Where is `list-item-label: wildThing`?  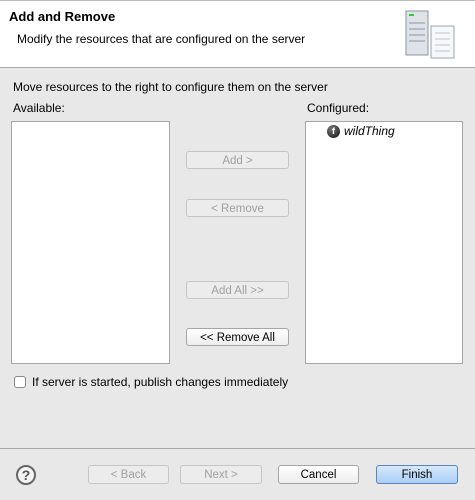
list-item-label: wildThing is located at coordinates (369, 131).